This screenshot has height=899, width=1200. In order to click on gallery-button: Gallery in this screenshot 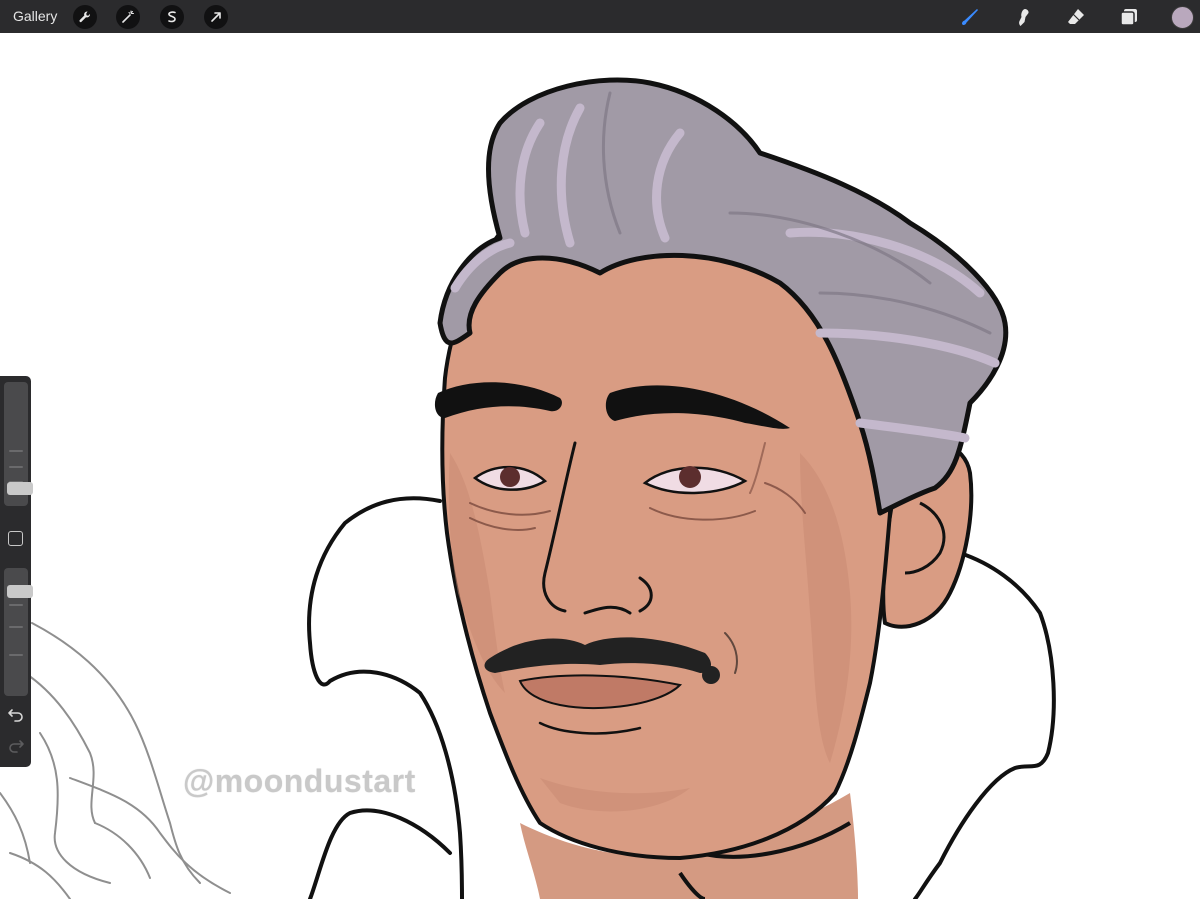, I will do `click(35, 16)`.